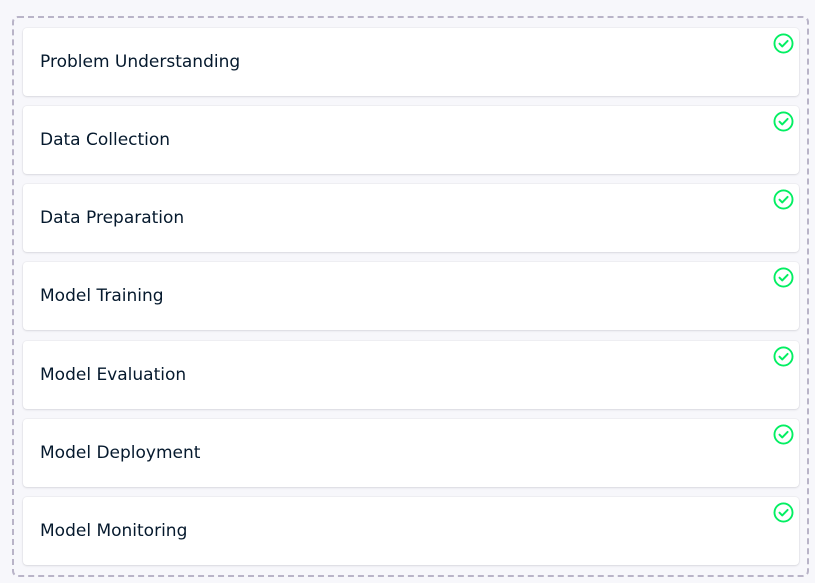 This screenshot has height=583, width=815. What do you see at coordinates (411, 531) in the screenshot?
I see `step-card-model-monitoring: Model Monitoring` at bounding box center [411, 531].